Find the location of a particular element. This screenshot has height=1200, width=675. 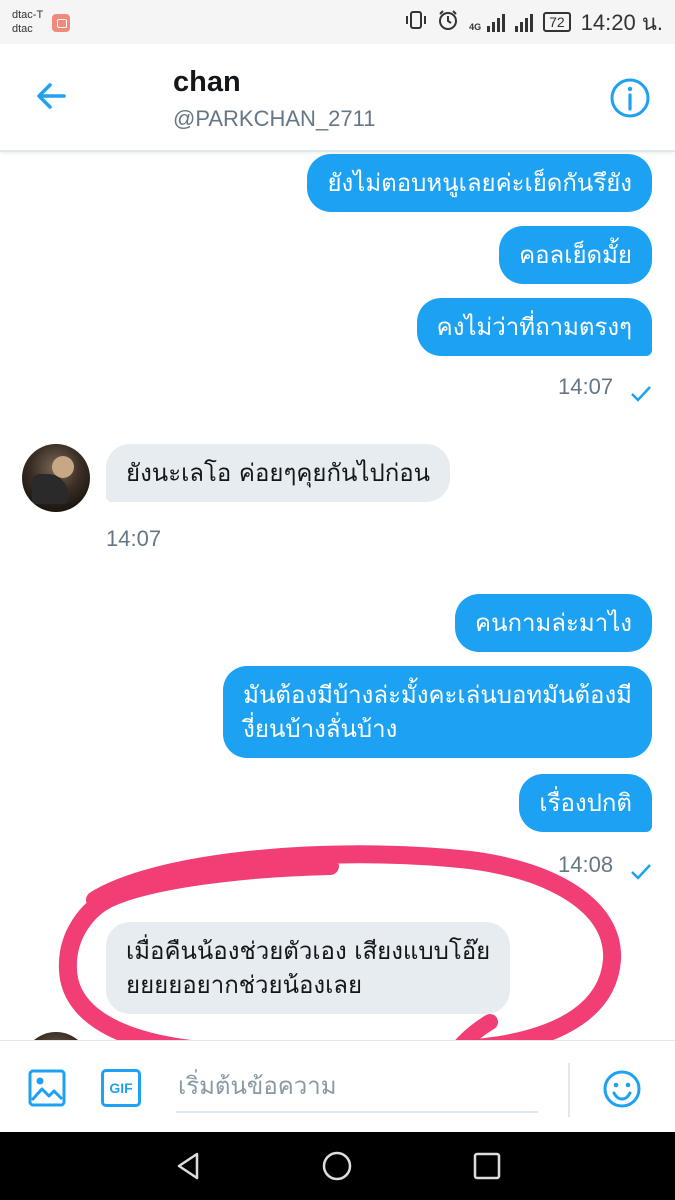

system-nav-bar is located at coordinates (337, 1166).